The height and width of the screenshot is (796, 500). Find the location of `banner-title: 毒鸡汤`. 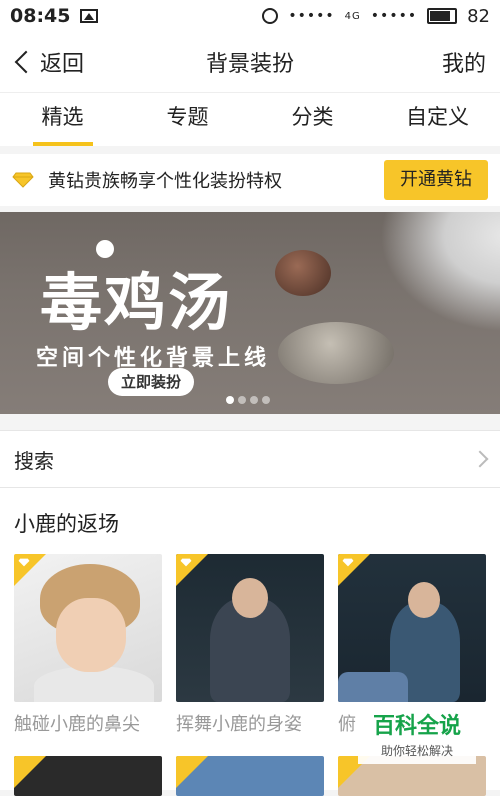

banner-title: 毒鸡汤 is located at coordinates (136, 302).